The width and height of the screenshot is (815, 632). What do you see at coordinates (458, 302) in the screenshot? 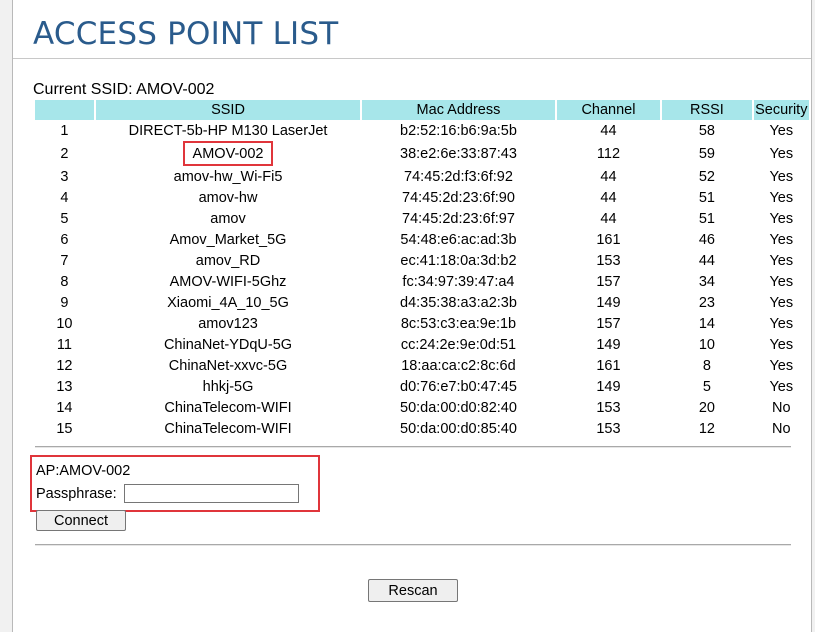
I see `cell-mac-address: d4:35:38:a3:a2:3b` at bounding box center [458, 302].